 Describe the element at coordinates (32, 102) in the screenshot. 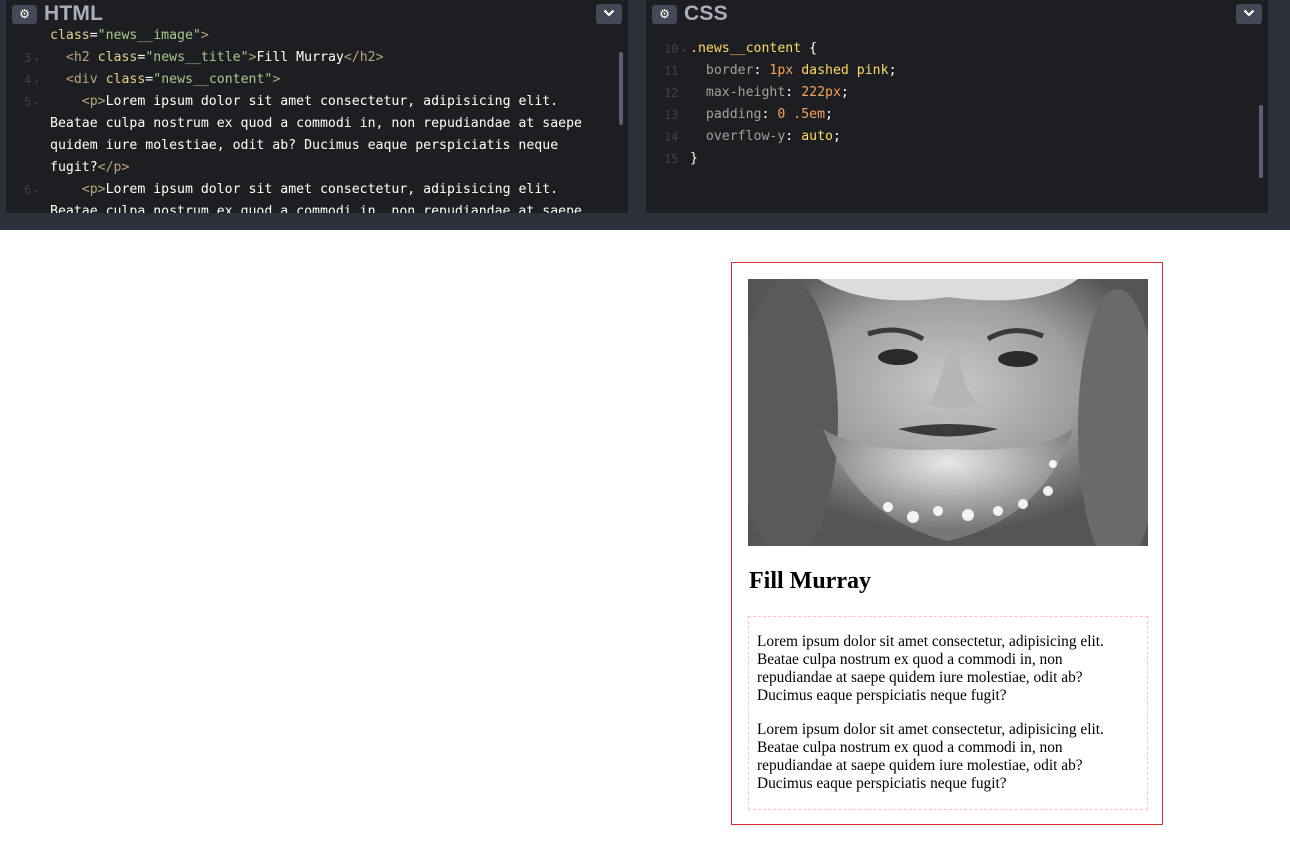

I see `line-number: 5 ▾` at that location.